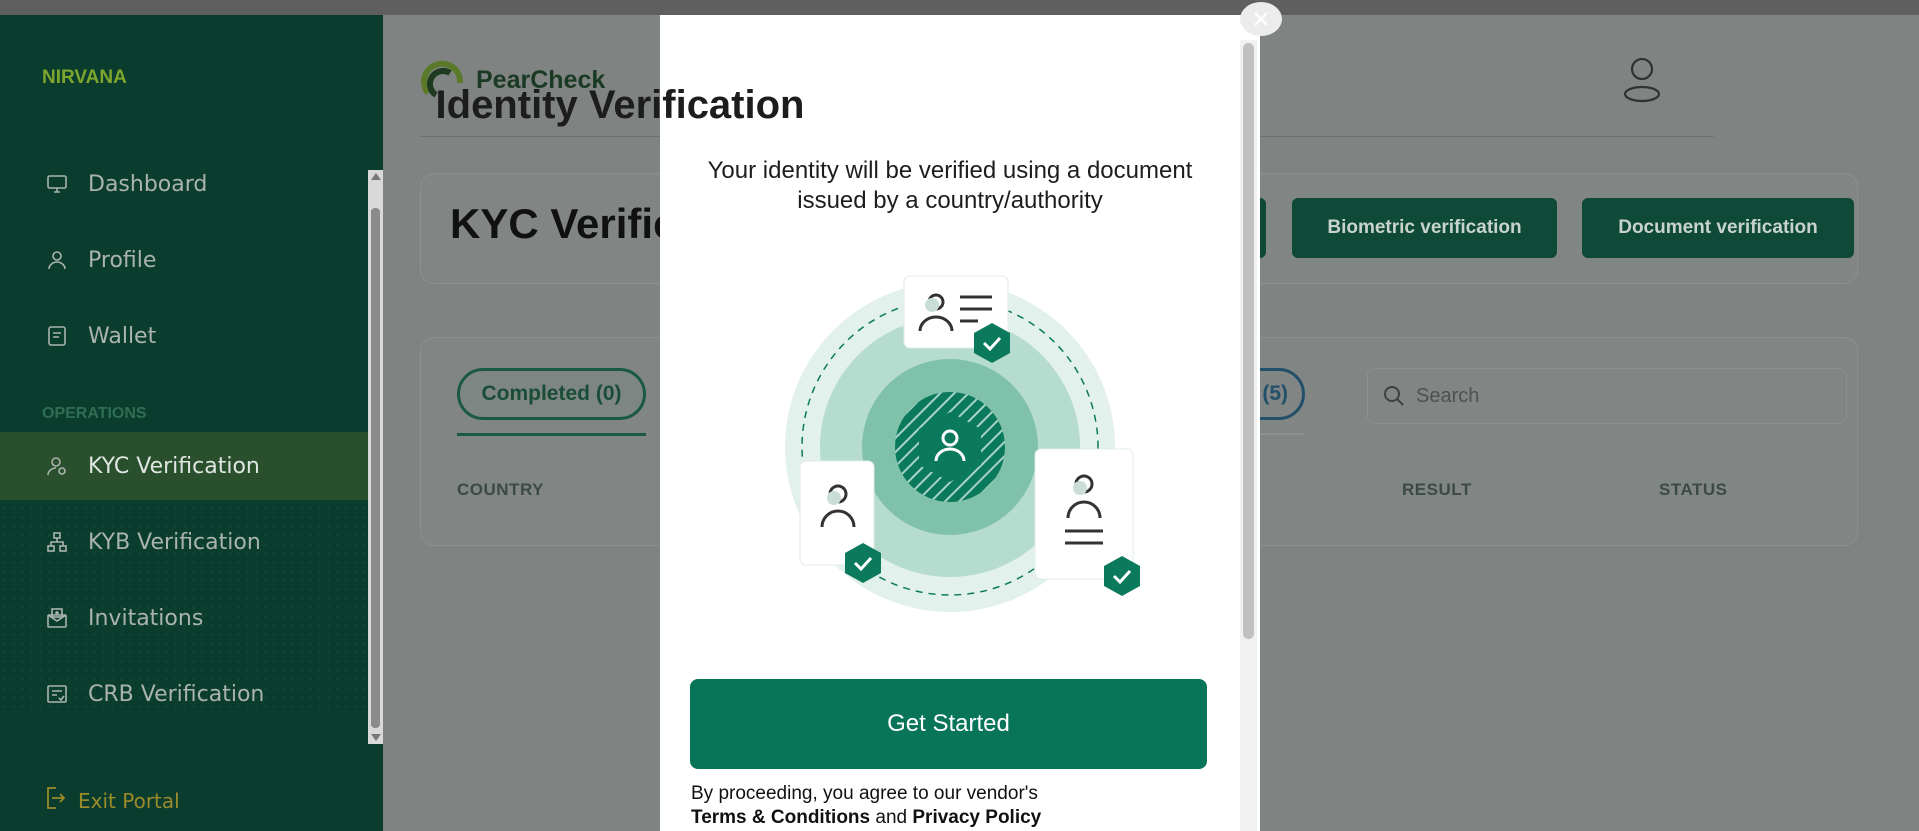 The height and width of the screenshot is (831, 1919). Describe the element at coordinates (1607, 396) in the screenshot. I see `search-input: Search` at that location.